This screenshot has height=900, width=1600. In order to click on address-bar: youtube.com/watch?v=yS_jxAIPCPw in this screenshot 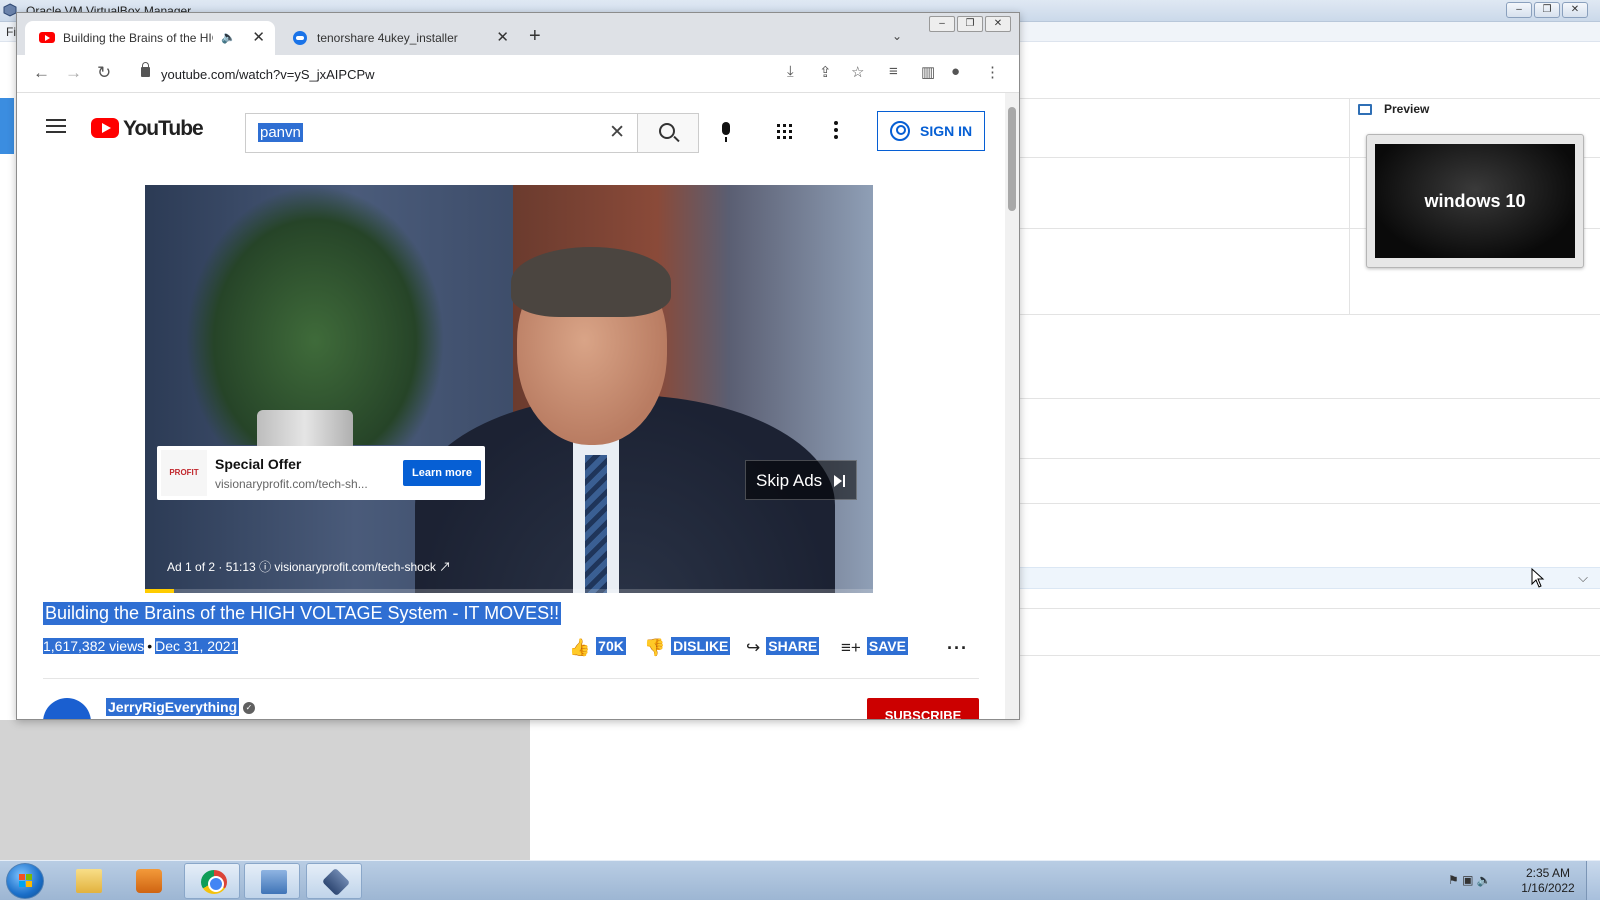, I will do `click(511, 74)`.